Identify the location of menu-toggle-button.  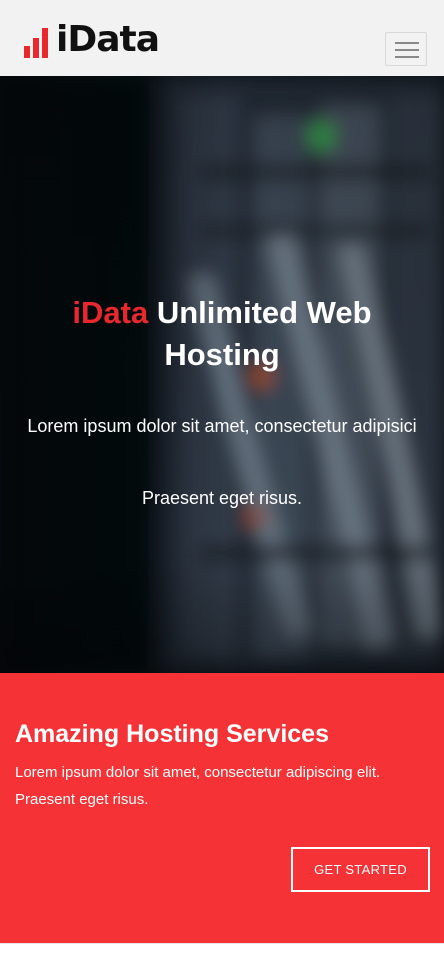
(406, 49).